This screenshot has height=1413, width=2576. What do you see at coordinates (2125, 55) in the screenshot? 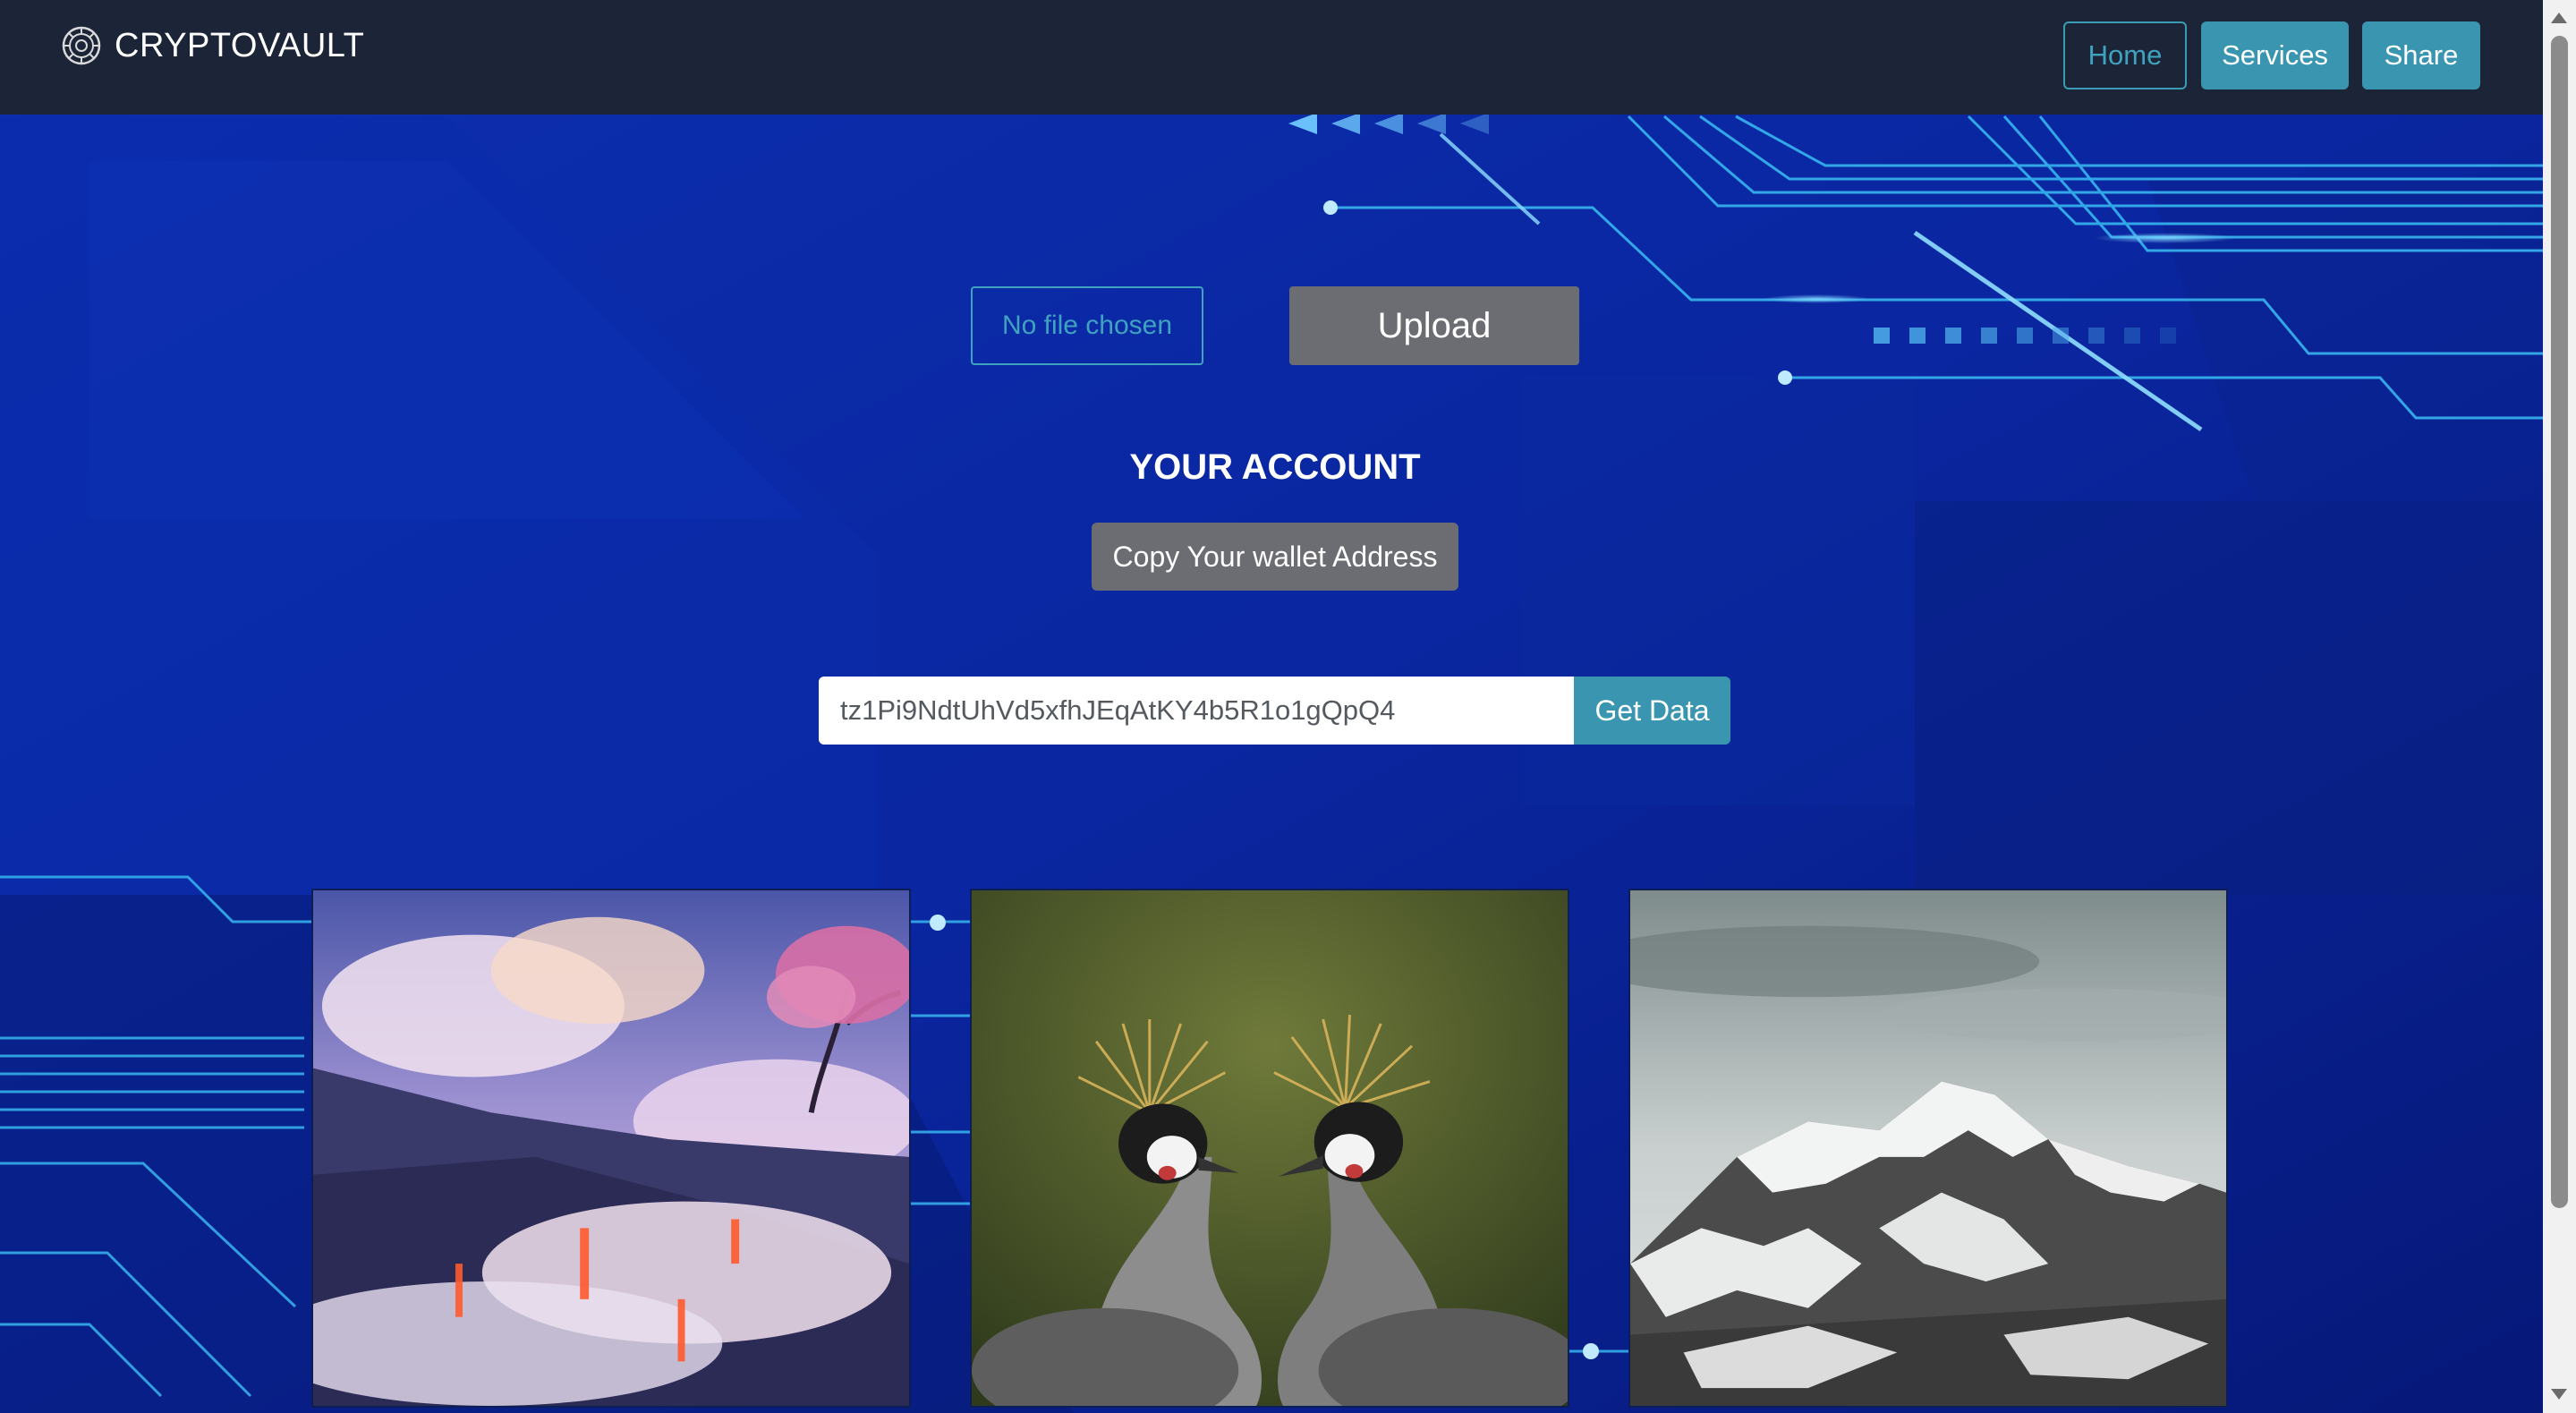
I see `nav-home-button: Home` at bounding box center [2125, 55].